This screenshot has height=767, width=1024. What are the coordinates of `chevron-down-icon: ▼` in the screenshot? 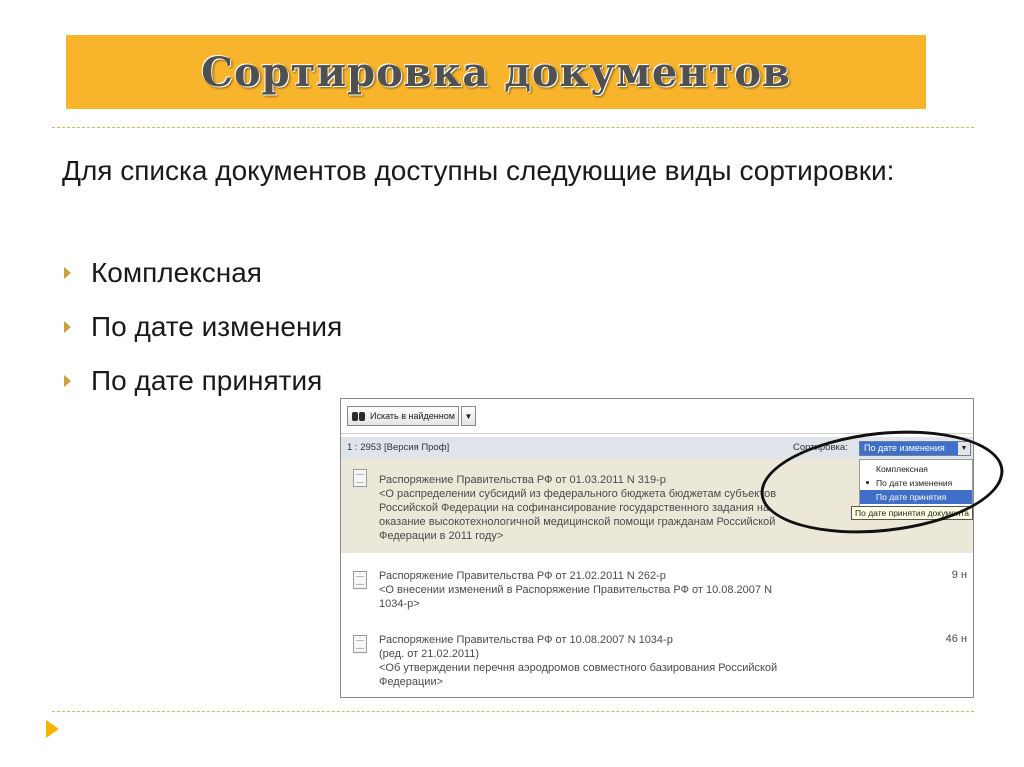 It's located at (468, 416).